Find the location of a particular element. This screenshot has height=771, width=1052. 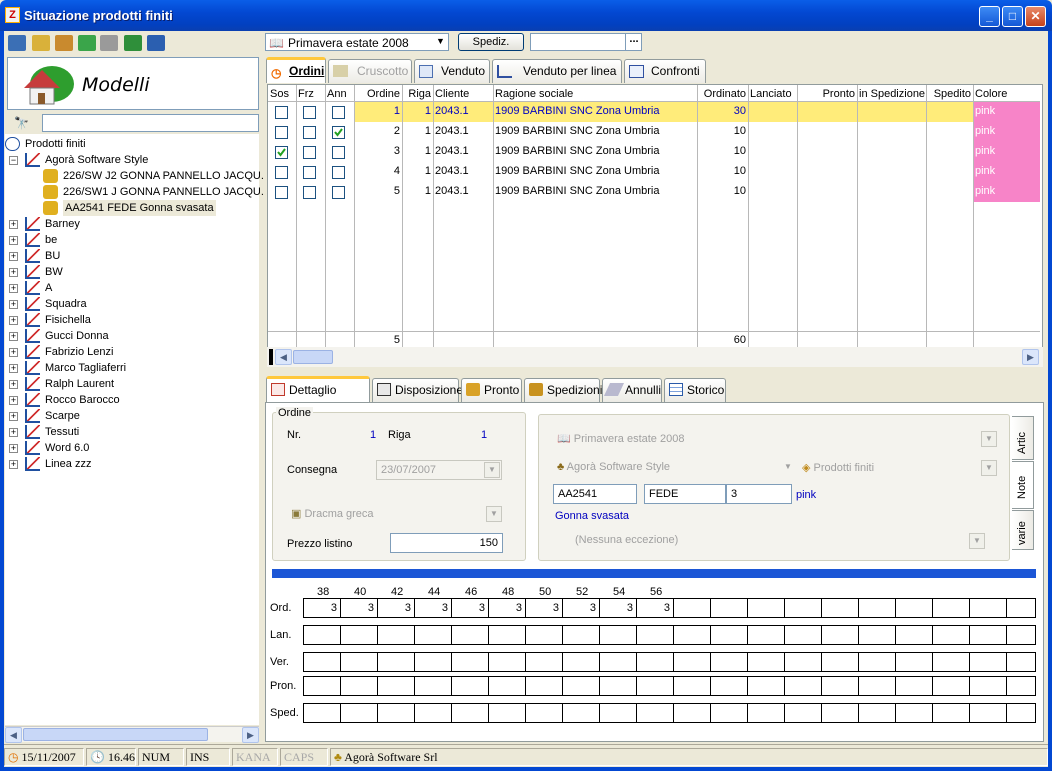

tab-confronti: Confronti is located at coordinates (665, 71).